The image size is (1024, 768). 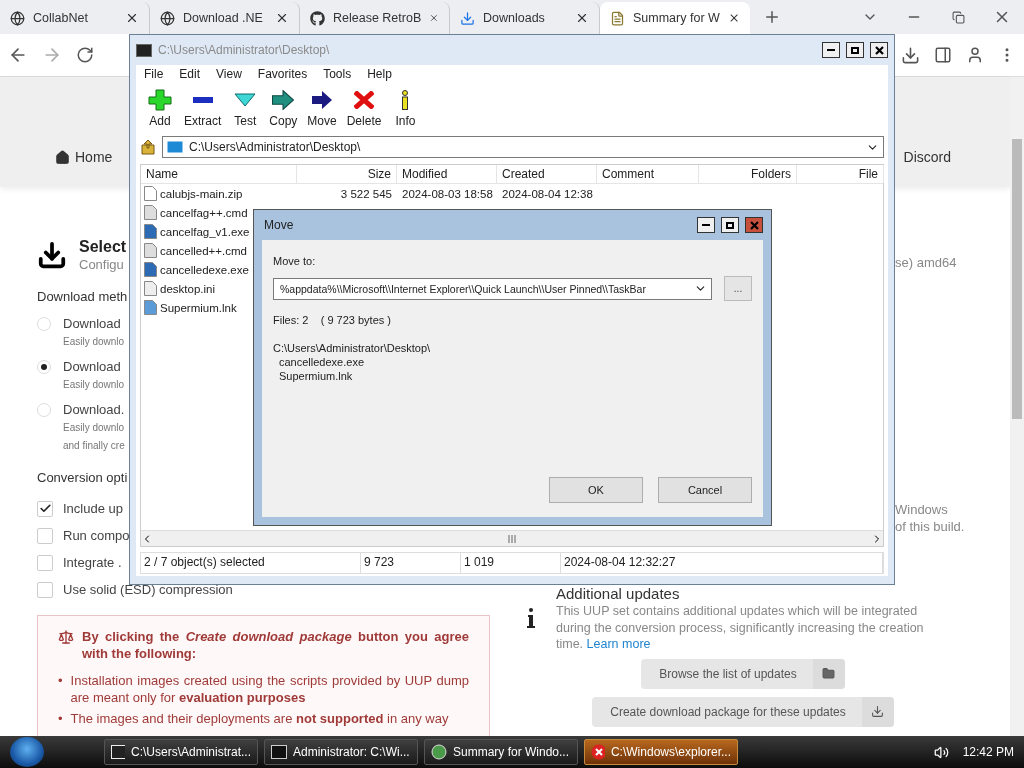 I want to click on toolbar-button: Move, so click(x=322, y=108).